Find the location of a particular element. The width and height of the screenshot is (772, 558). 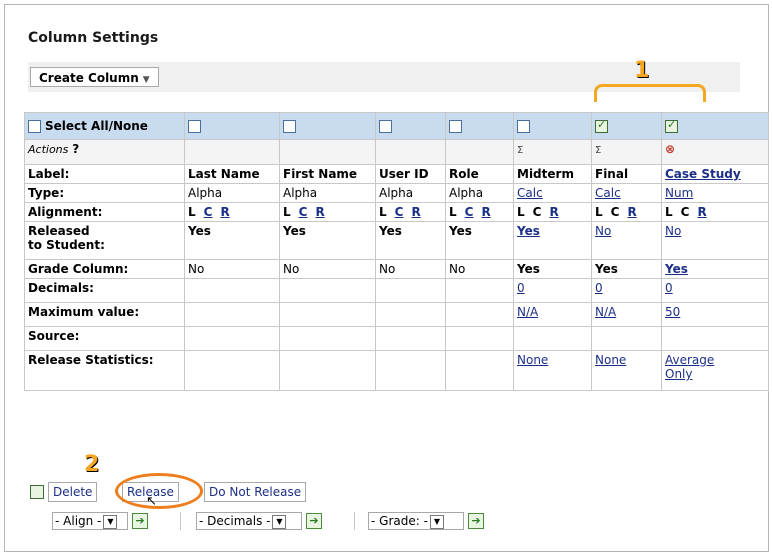

annotation-brace is located at coordinates (650, 93).